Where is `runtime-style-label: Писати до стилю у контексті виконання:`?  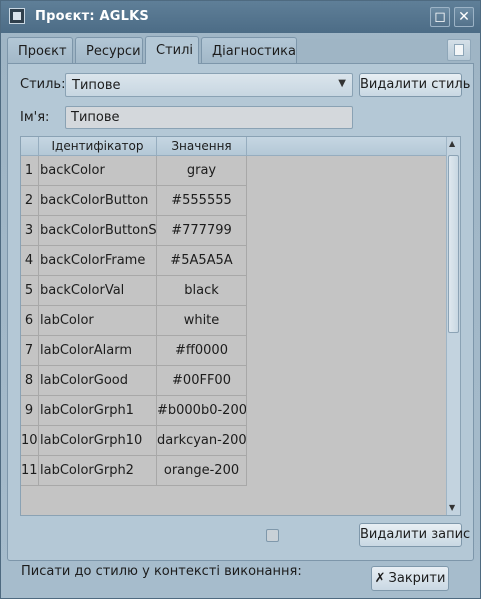 runtime-style-label: Писати до стилю у контексті виконання: is located at coordinates (161, 571).